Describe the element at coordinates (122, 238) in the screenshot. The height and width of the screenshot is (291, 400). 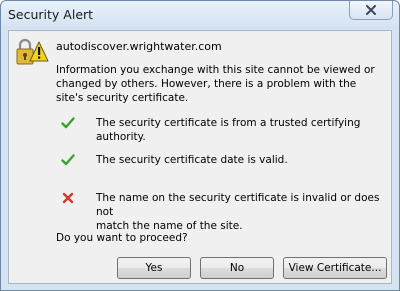
I see `proceed-question: Do you want to proceed?` at that location.